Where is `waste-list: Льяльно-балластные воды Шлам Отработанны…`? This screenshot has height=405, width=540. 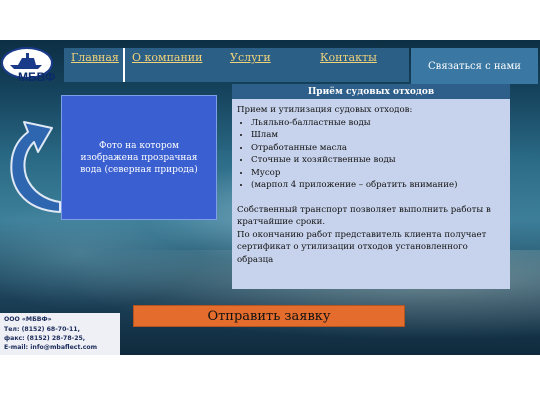
waste-list: Льяльно-балластные воды Шлам Отработанны… is located at coordinates (371, 154).